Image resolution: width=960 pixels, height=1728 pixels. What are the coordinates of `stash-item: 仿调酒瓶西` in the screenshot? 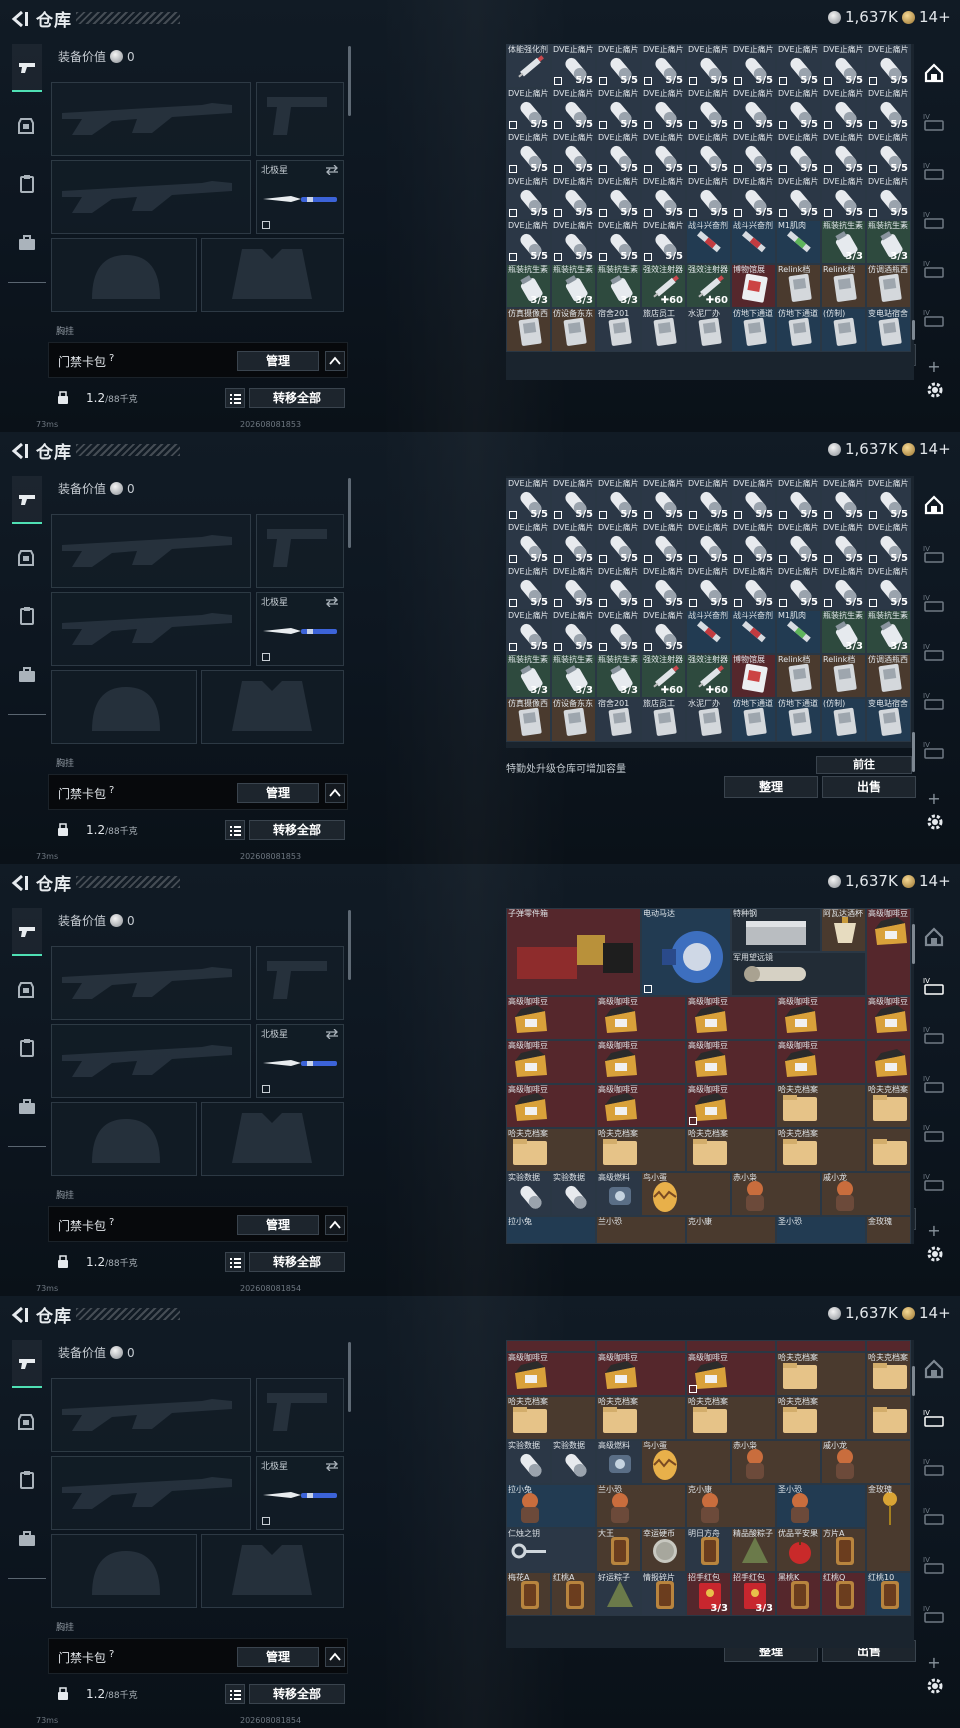 It's located at (888, 286).